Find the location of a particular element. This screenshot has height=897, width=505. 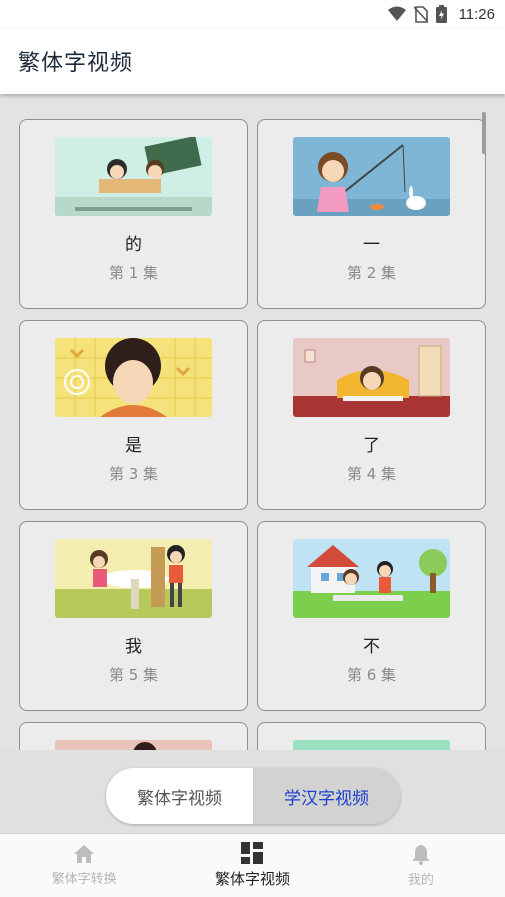

grid-icon is located at coordinates (252, 853).